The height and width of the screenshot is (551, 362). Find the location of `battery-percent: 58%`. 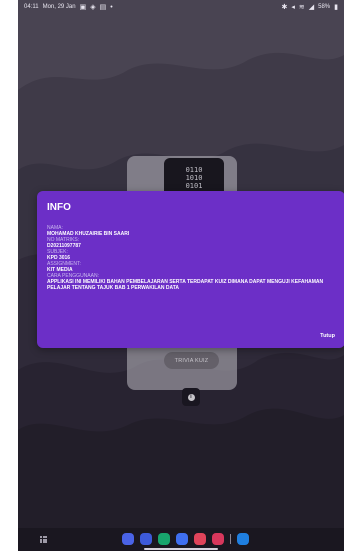

battery-percent: 58% is located at coordinates (324, 7).